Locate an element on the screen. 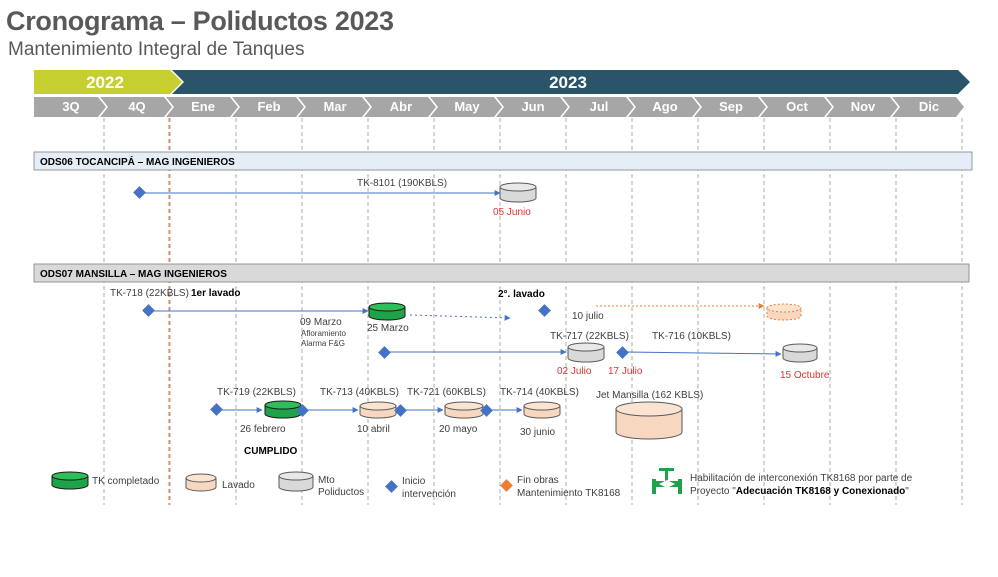 The image size is (998, 577). tk717-date: 02 Julio is located at coordinates (574, 371).